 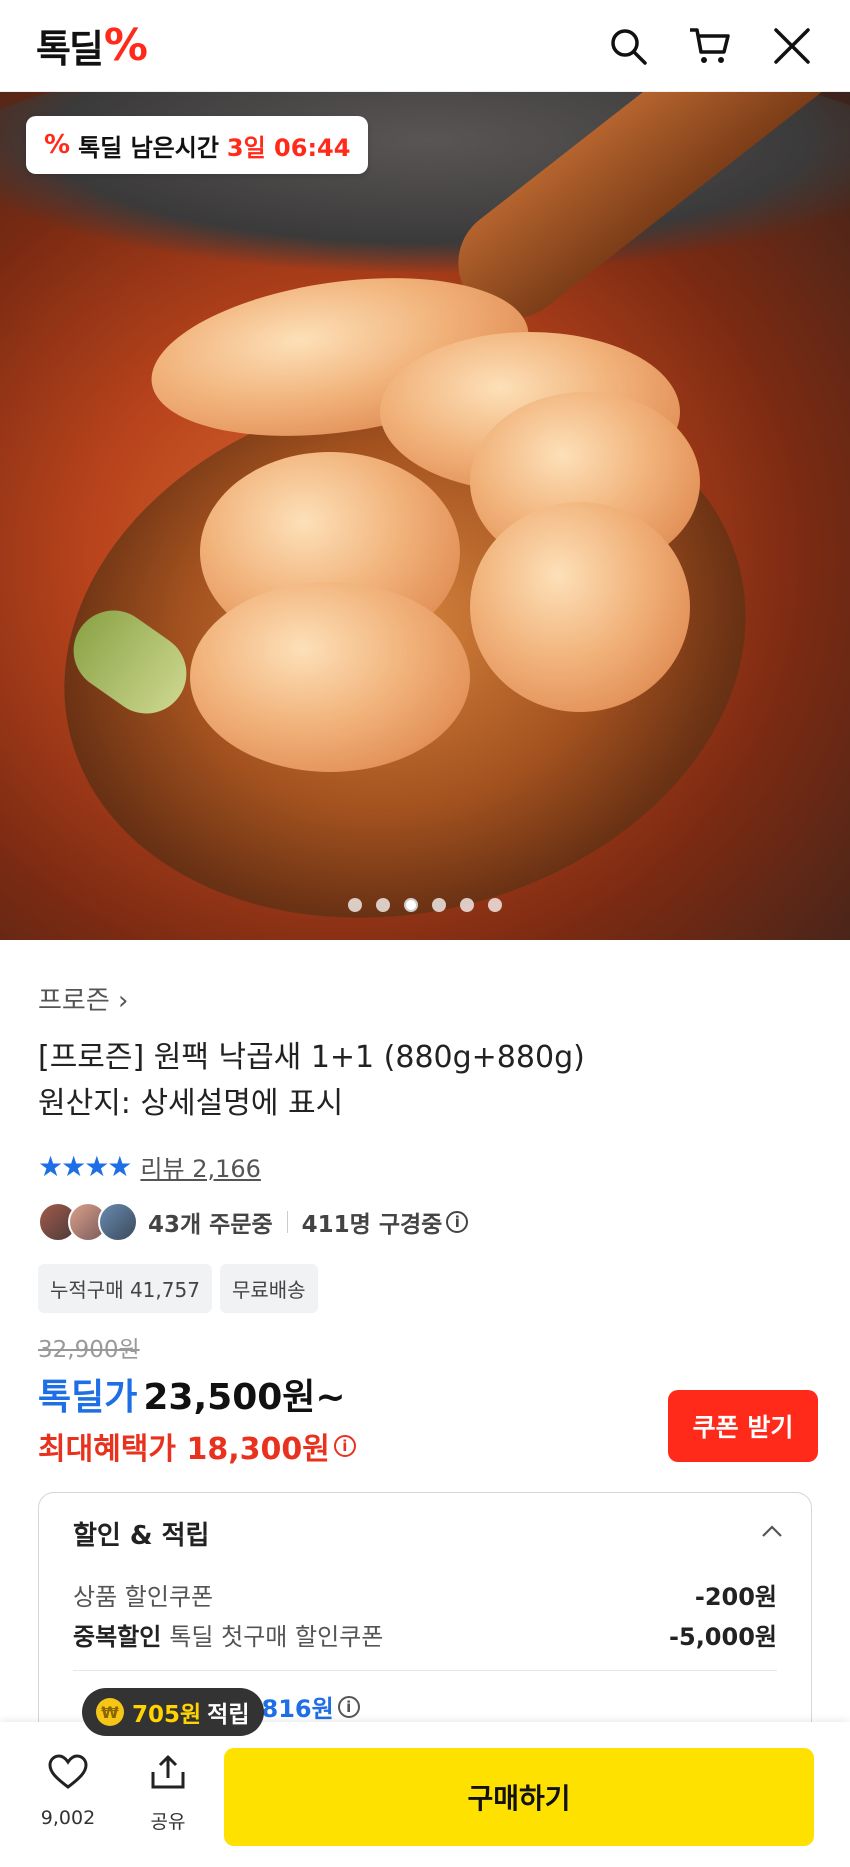 I want to click on top-header: 톡딜 %, so click(x=425, y=46).